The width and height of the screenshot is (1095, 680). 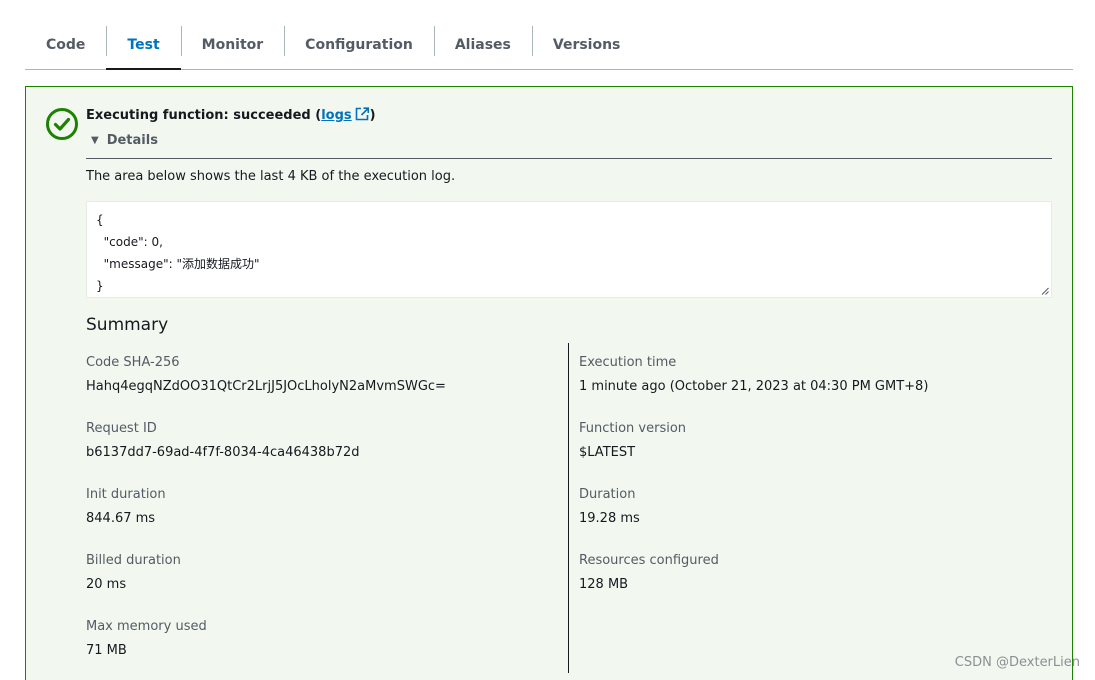 I want to click on status-suffix: ), so click(x=372, y=115).